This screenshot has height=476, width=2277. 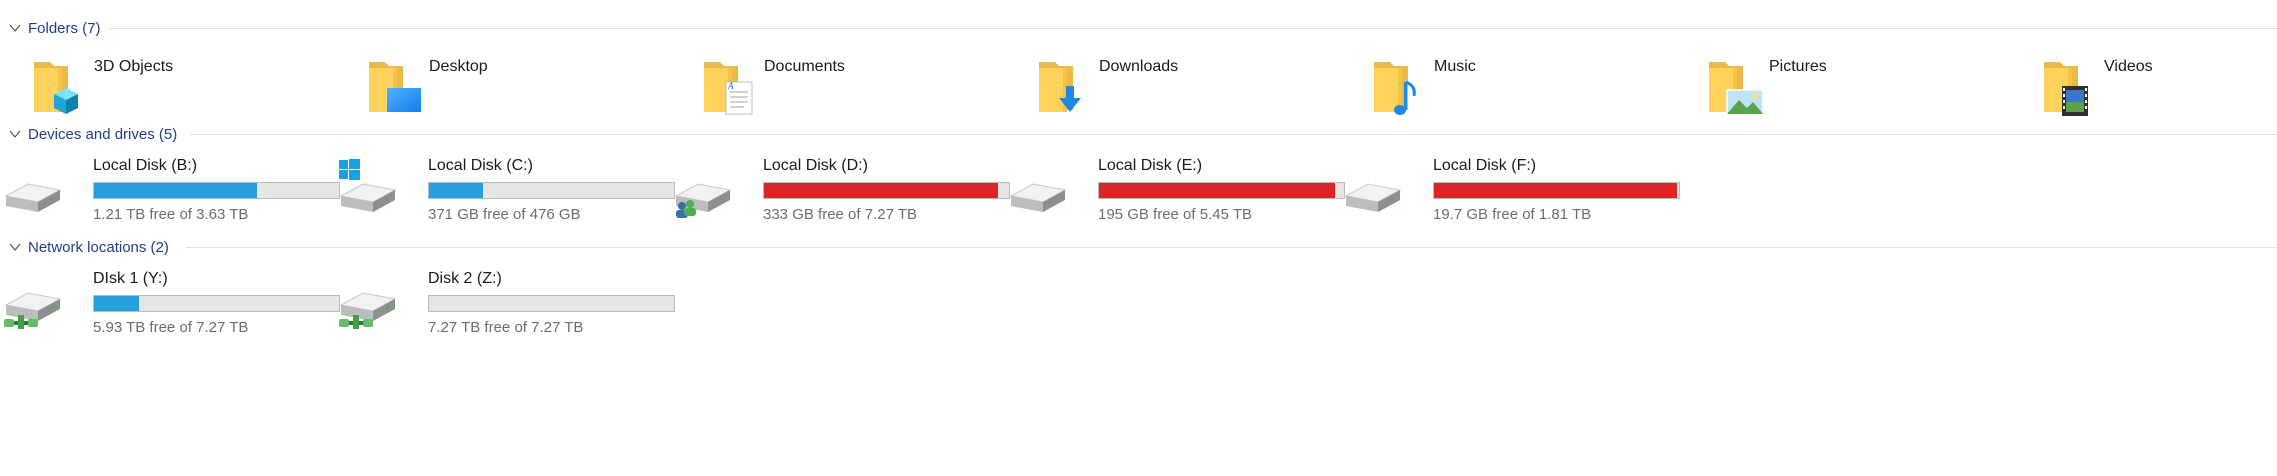 I want to click on windows-drive-icon, so click(x=367, y=188).